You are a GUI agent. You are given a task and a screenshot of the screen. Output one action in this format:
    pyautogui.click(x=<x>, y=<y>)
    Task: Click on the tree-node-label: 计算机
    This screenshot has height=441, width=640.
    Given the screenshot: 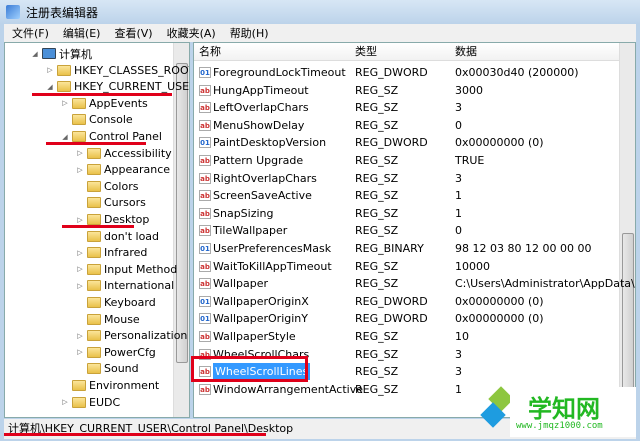 What is the action you would take?
    pyautogui.click(x=75, y=54)
    